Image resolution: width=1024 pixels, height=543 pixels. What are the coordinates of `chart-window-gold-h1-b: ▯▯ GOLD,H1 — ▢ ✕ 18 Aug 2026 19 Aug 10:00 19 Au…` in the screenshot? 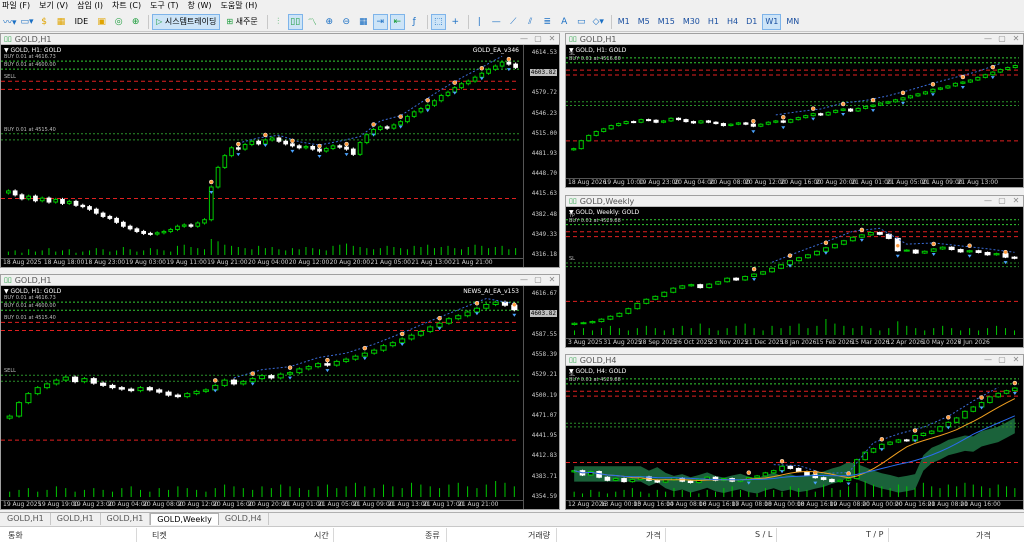 It's located at (794, 110).